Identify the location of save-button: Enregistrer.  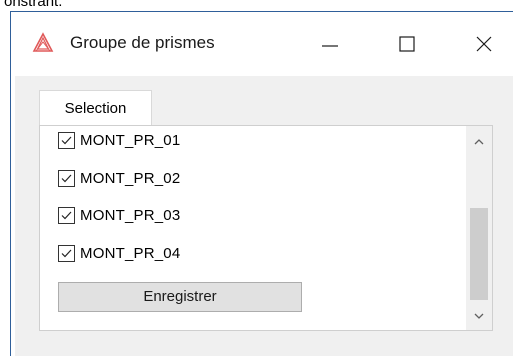
(180, 297).